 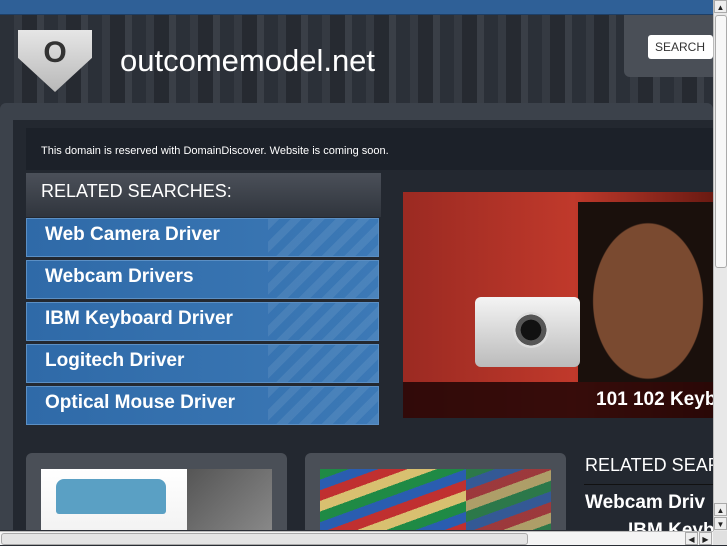 What do you see at coordinates (720, 538) in the screenshot?
I see `scroll-corner` at bounding box center [720, 538].